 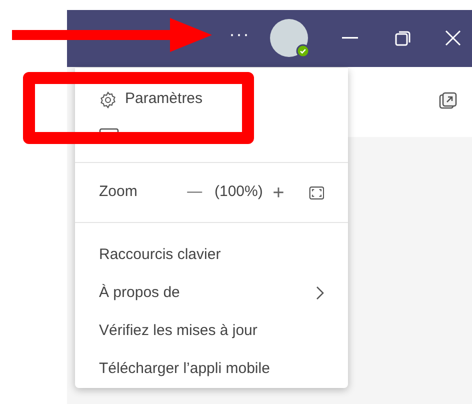 I want to click on presence-check-icon, so click(x=303, y=51).